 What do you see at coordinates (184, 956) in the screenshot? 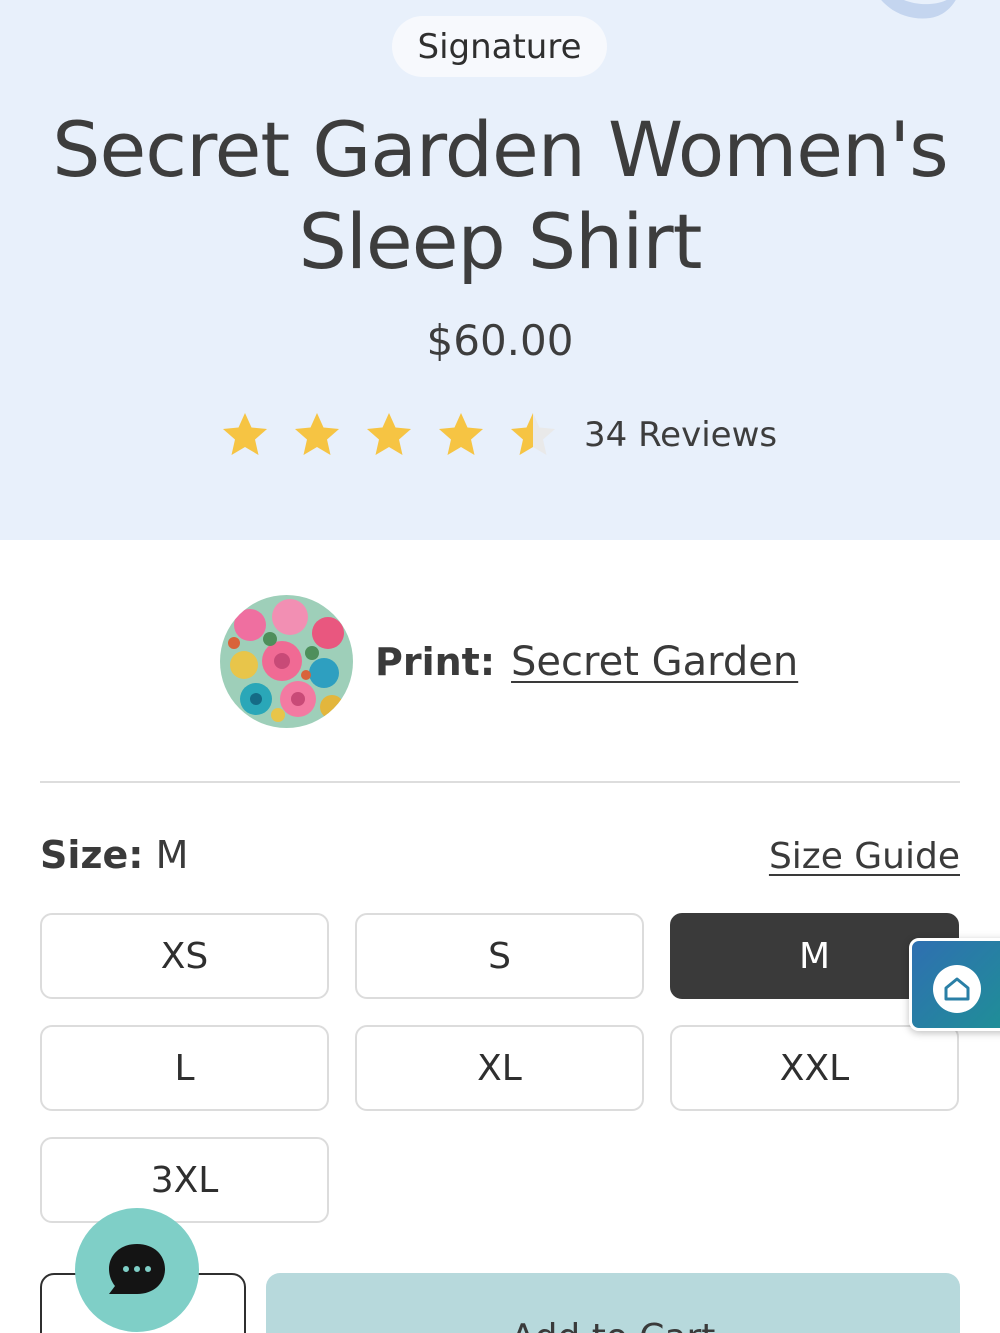
I see `size-option-xs: XS` at bounding box center [184, 956].